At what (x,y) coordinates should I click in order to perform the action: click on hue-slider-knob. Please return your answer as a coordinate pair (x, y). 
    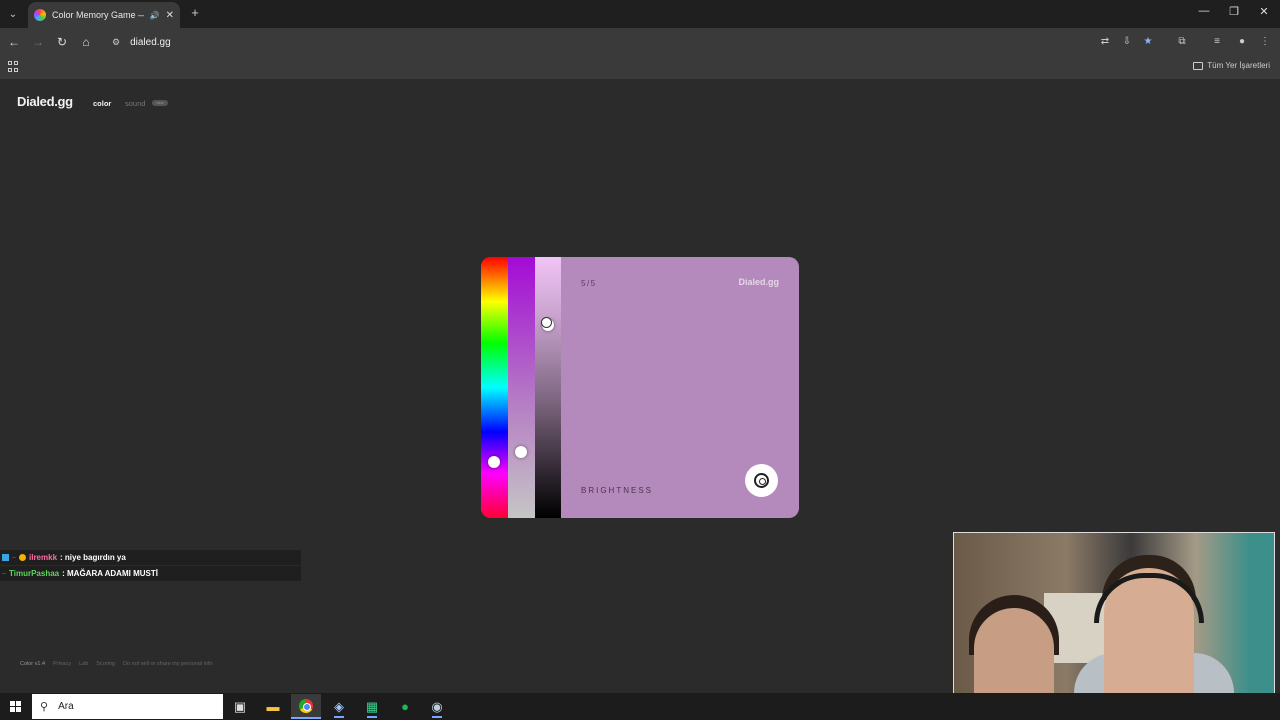
    Looking at the image, I should click on (494, 462).